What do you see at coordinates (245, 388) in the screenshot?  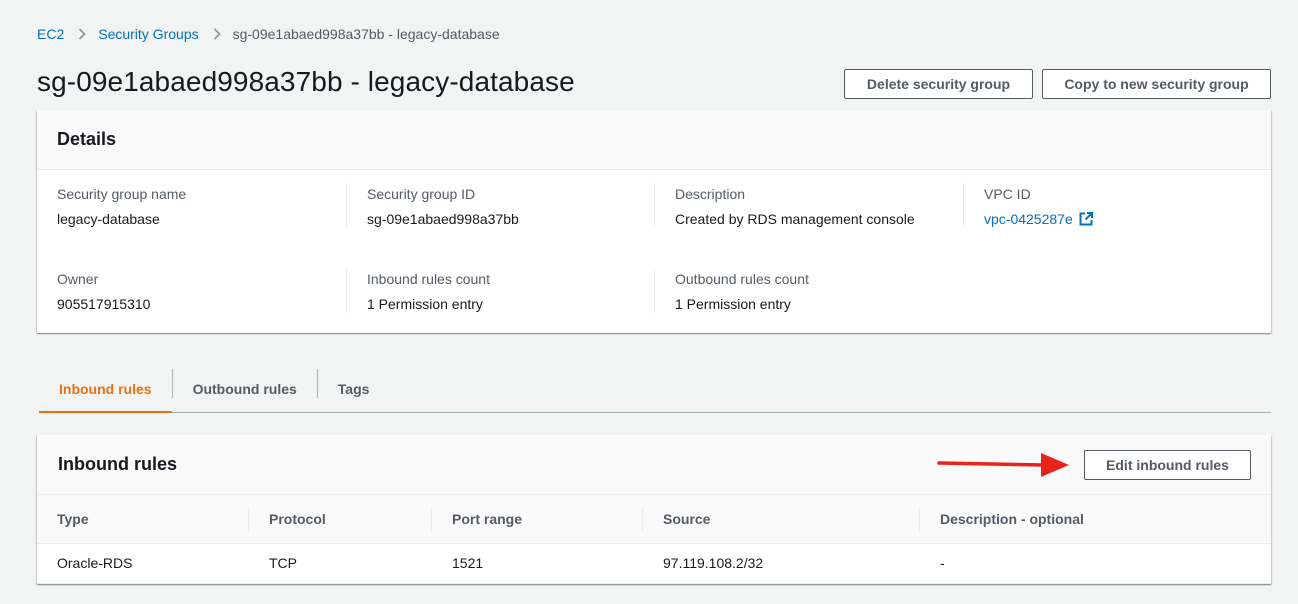 I see `tab-outbound-rules: Outbound rules` at bounding box center [245, 388].